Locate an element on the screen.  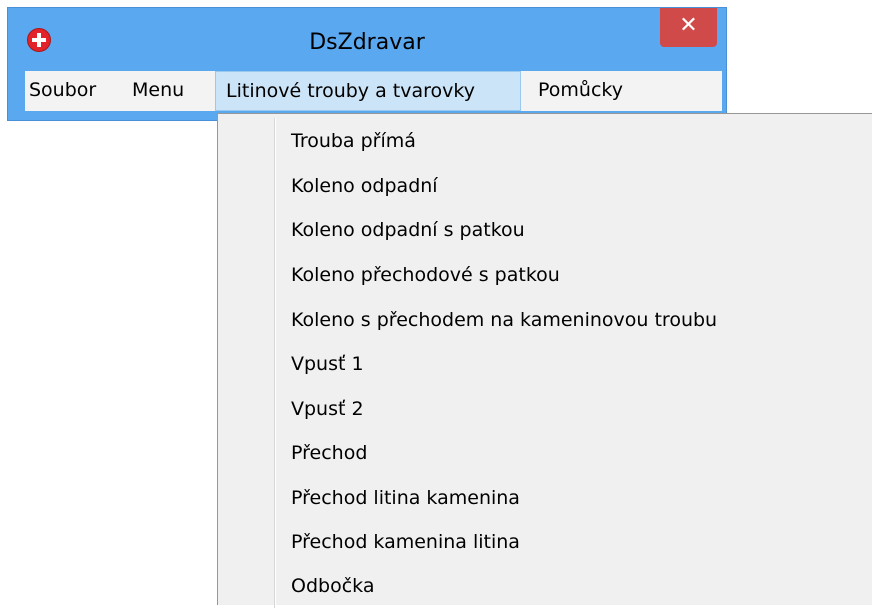
menu-soubor: Soubor is located at coordinates (62, 91).